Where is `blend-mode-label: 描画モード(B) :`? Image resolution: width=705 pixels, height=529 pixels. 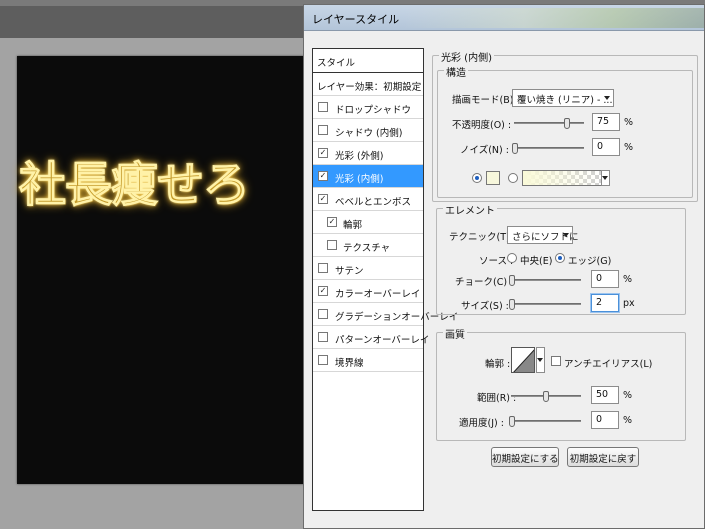
blend-mode-label: 描画モード(B) : is located at coordinates (486, 100).